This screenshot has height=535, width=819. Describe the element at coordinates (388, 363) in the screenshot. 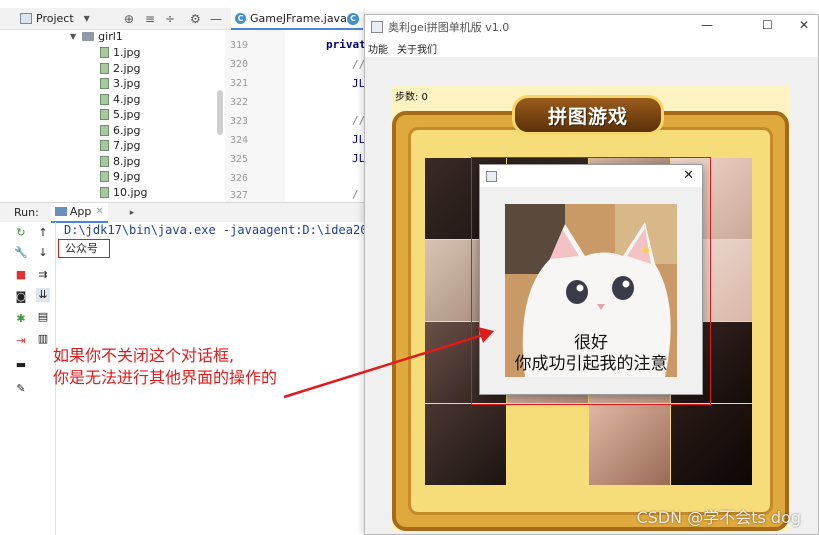

I see `annotation-arrow` at that location.